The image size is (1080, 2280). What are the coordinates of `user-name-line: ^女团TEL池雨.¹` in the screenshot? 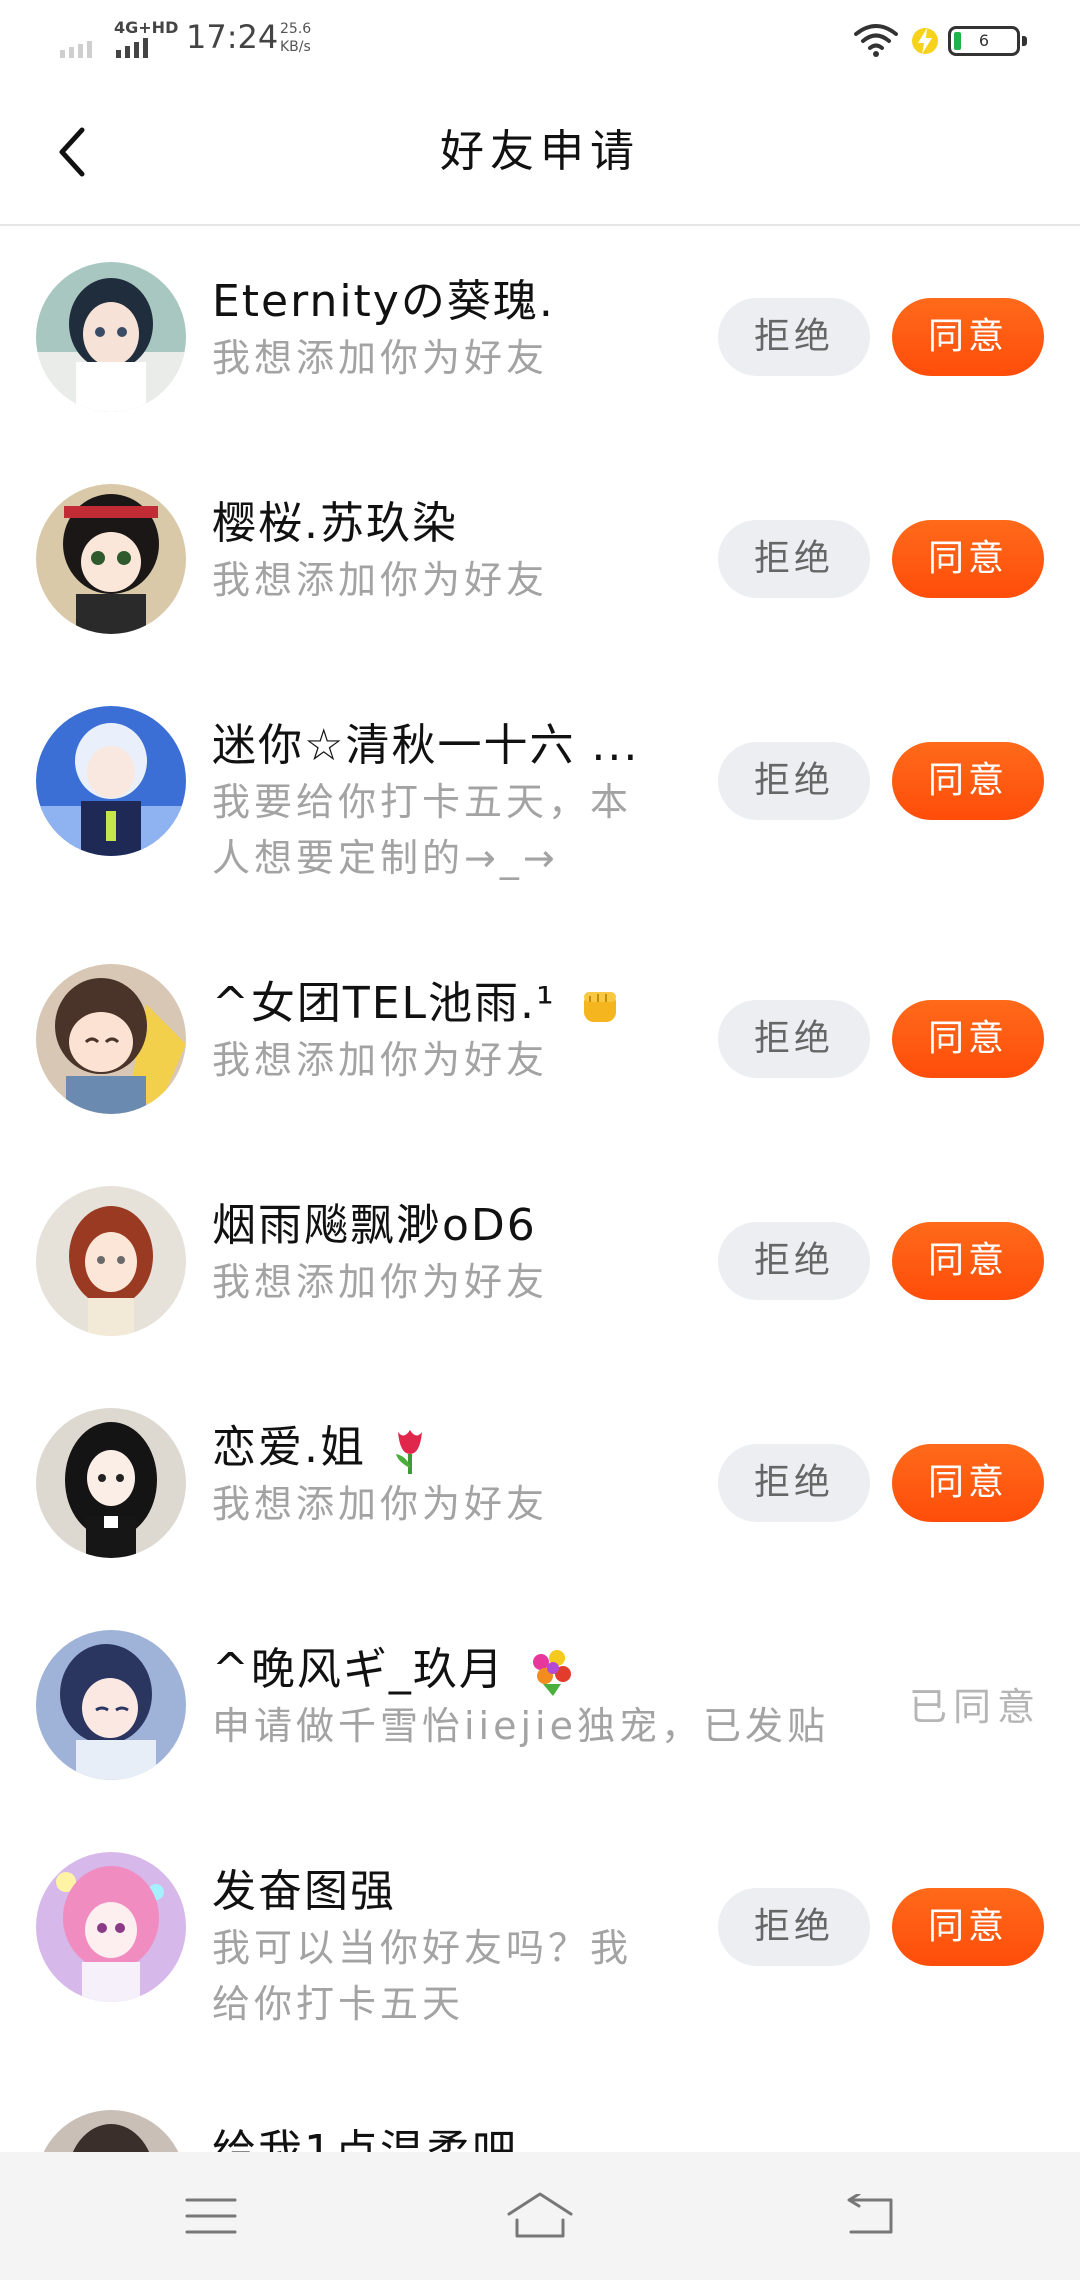 It's located at (452, 1004).